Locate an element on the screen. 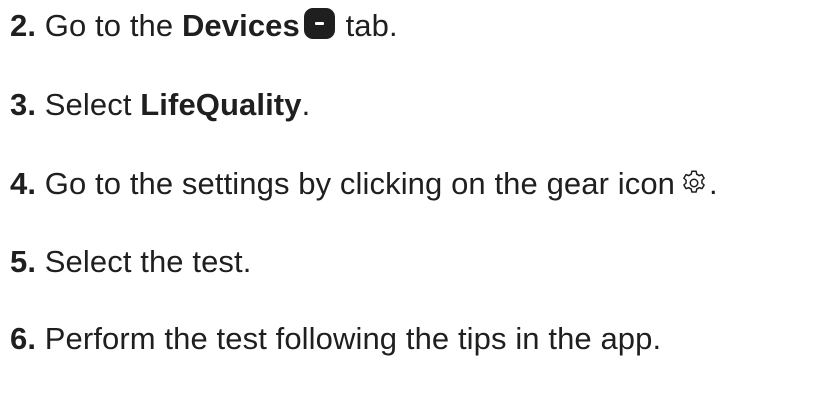  step-text: Select is located at coordinates (88, 104).